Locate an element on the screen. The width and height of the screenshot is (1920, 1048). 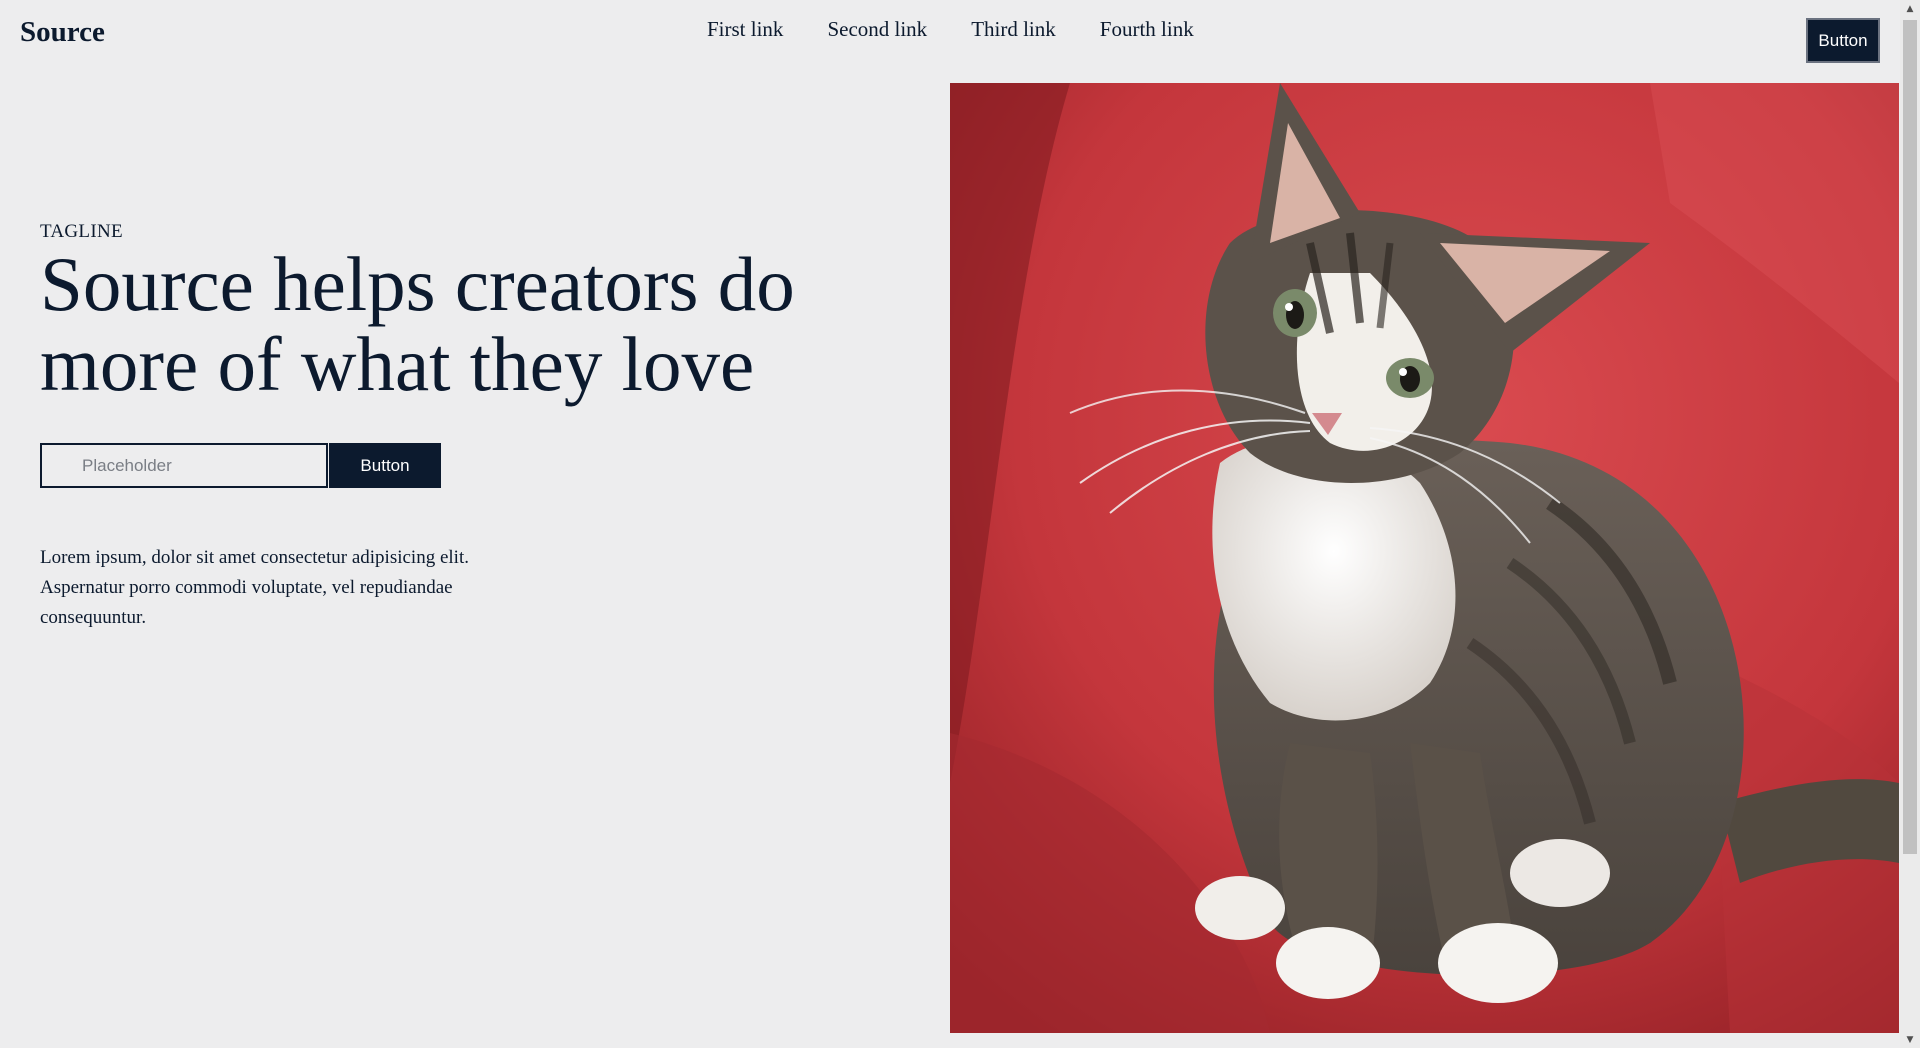
header-cta-button: Button is located at coordinates (1843, 40).